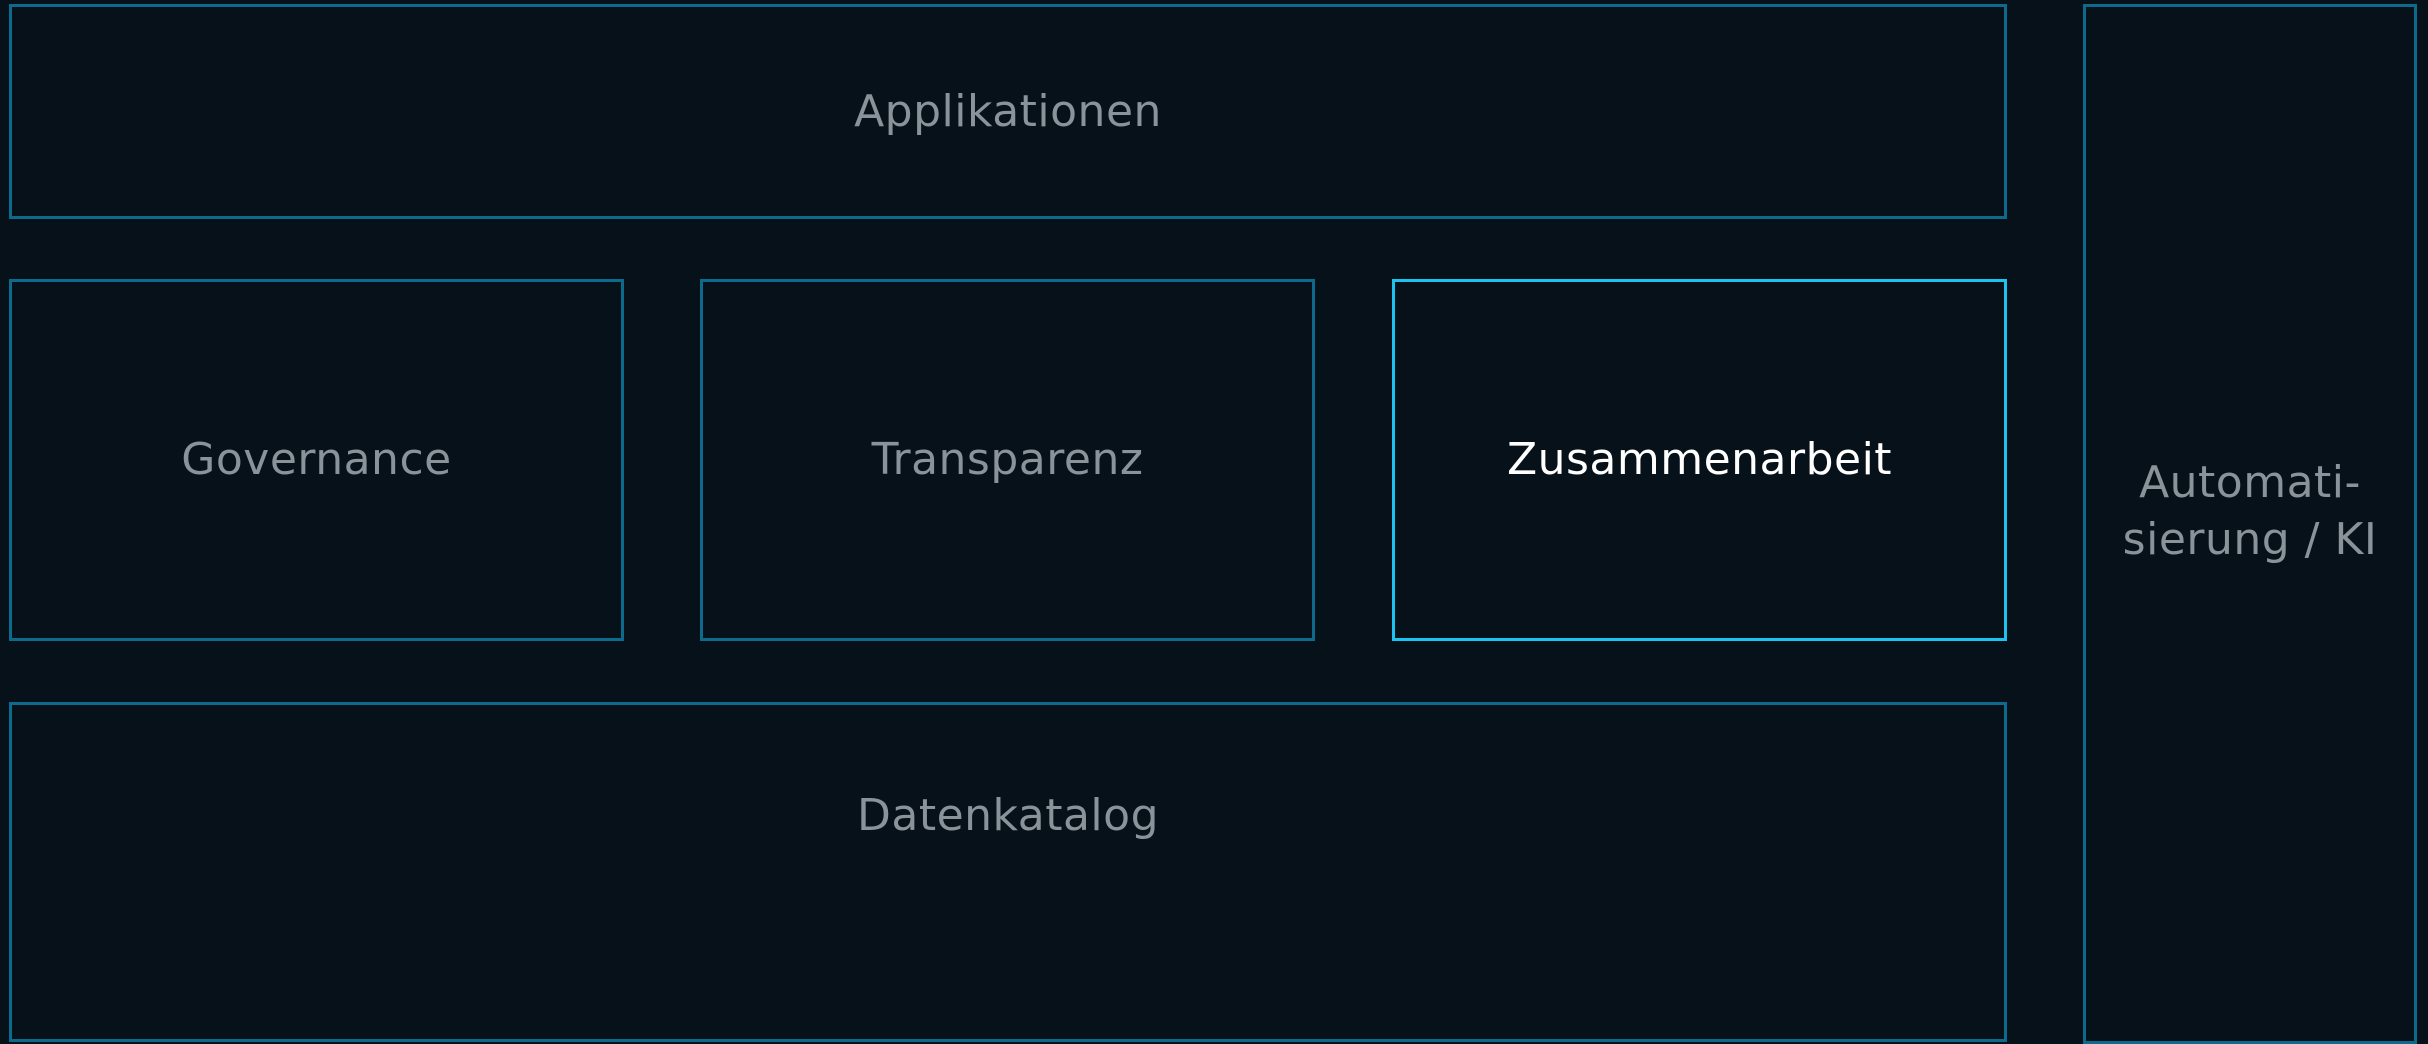  I want to click on transparency-label: Transparenz, so click(1007, 460).